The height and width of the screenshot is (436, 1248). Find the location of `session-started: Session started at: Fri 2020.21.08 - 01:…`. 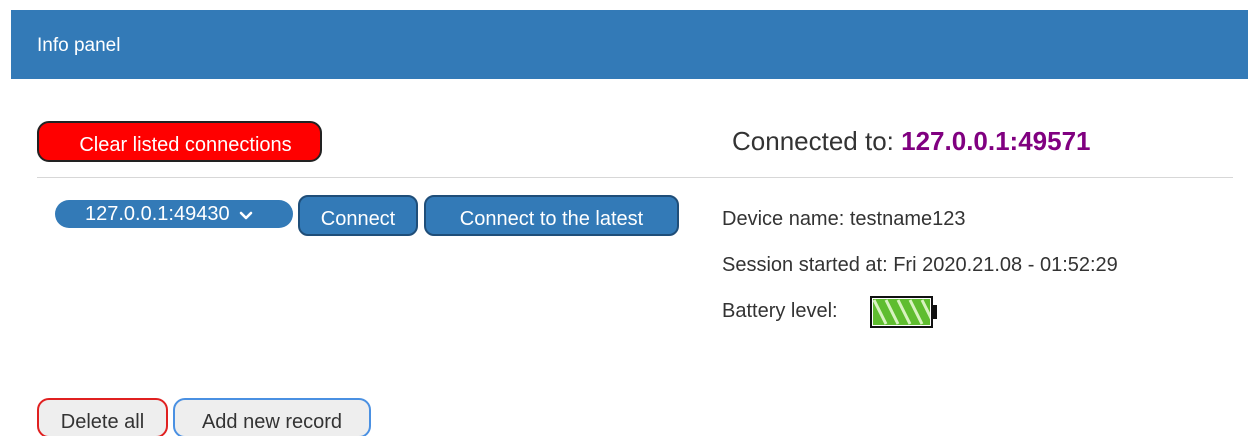

session-started: Session started at: Fri 2020.21.08 - 01:… is located at coordinates (920, 265).